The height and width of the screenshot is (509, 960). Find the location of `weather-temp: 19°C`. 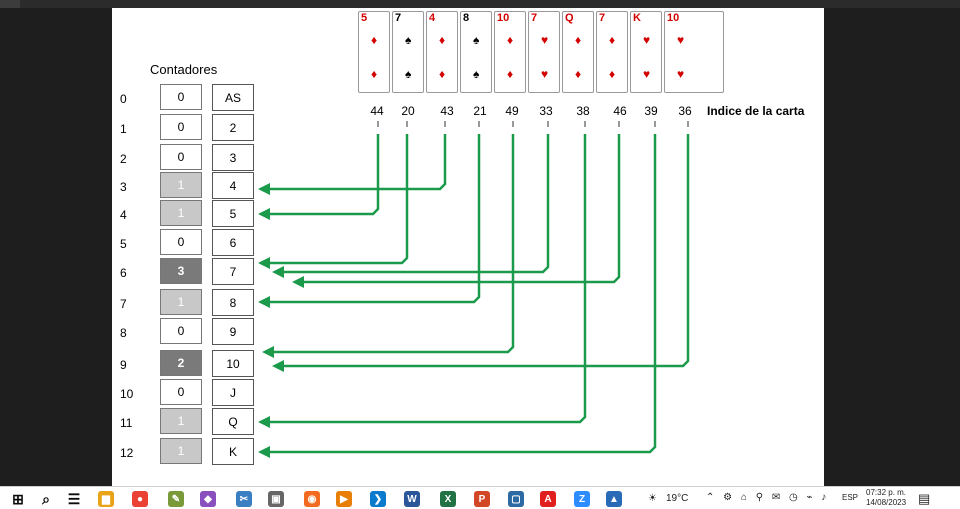

weather-temp: 19°C is located at coordinates (677, 498).